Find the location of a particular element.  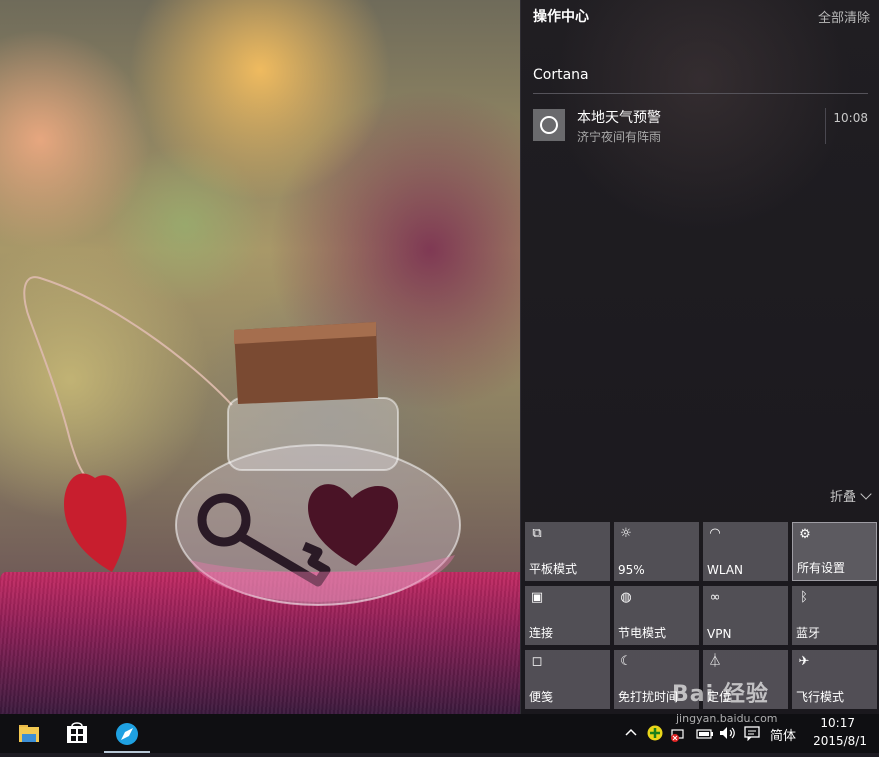

airplane-icon: ✈ is located at coordinates (804, 661).